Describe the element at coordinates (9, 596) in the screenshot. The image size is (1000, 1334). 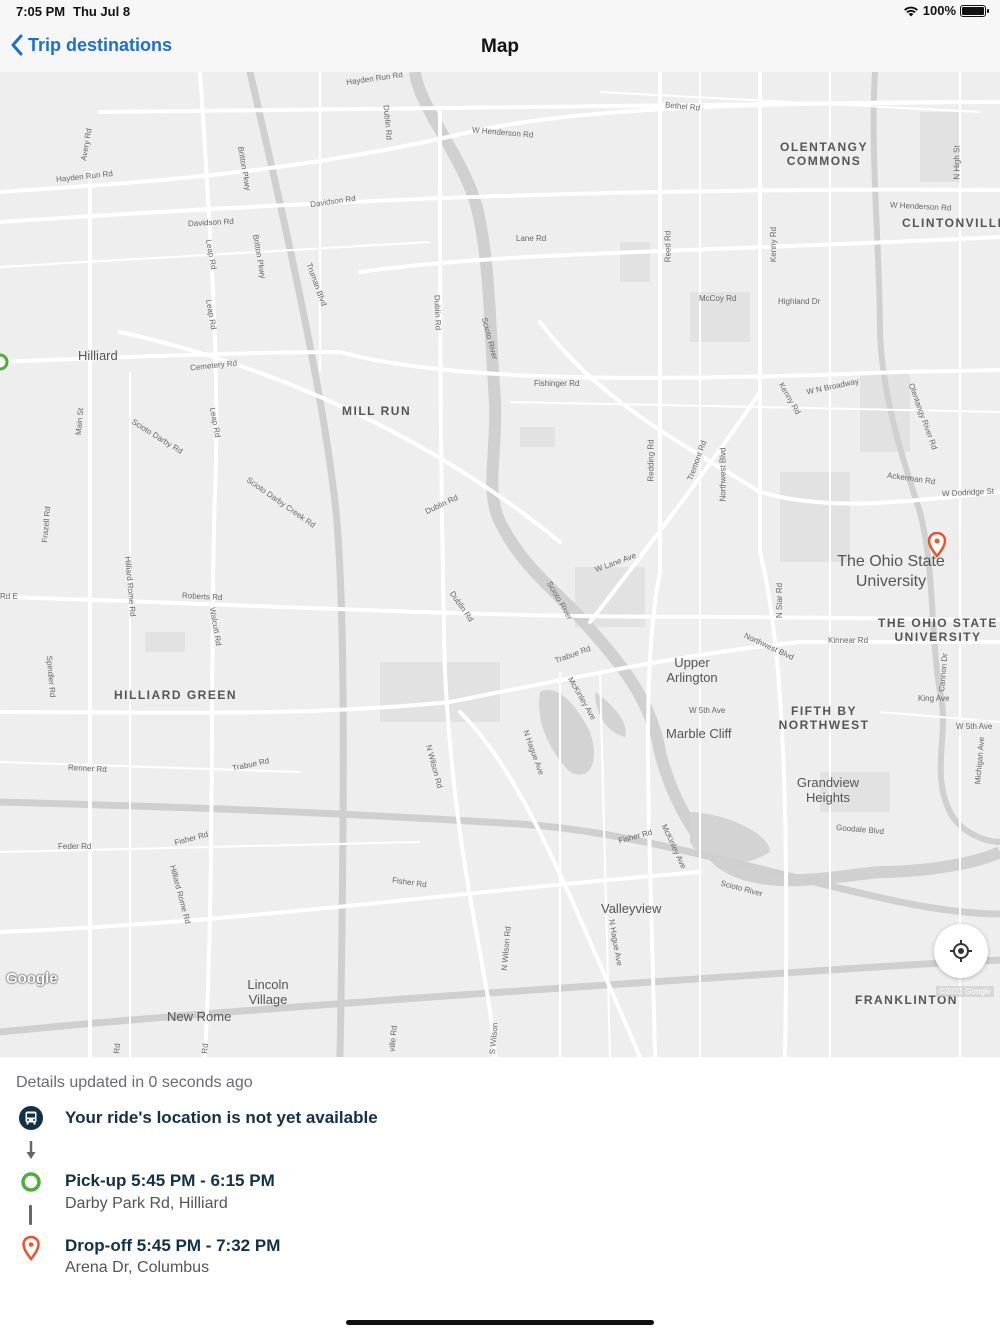
I see `map-road-label: Rd E` at that location.